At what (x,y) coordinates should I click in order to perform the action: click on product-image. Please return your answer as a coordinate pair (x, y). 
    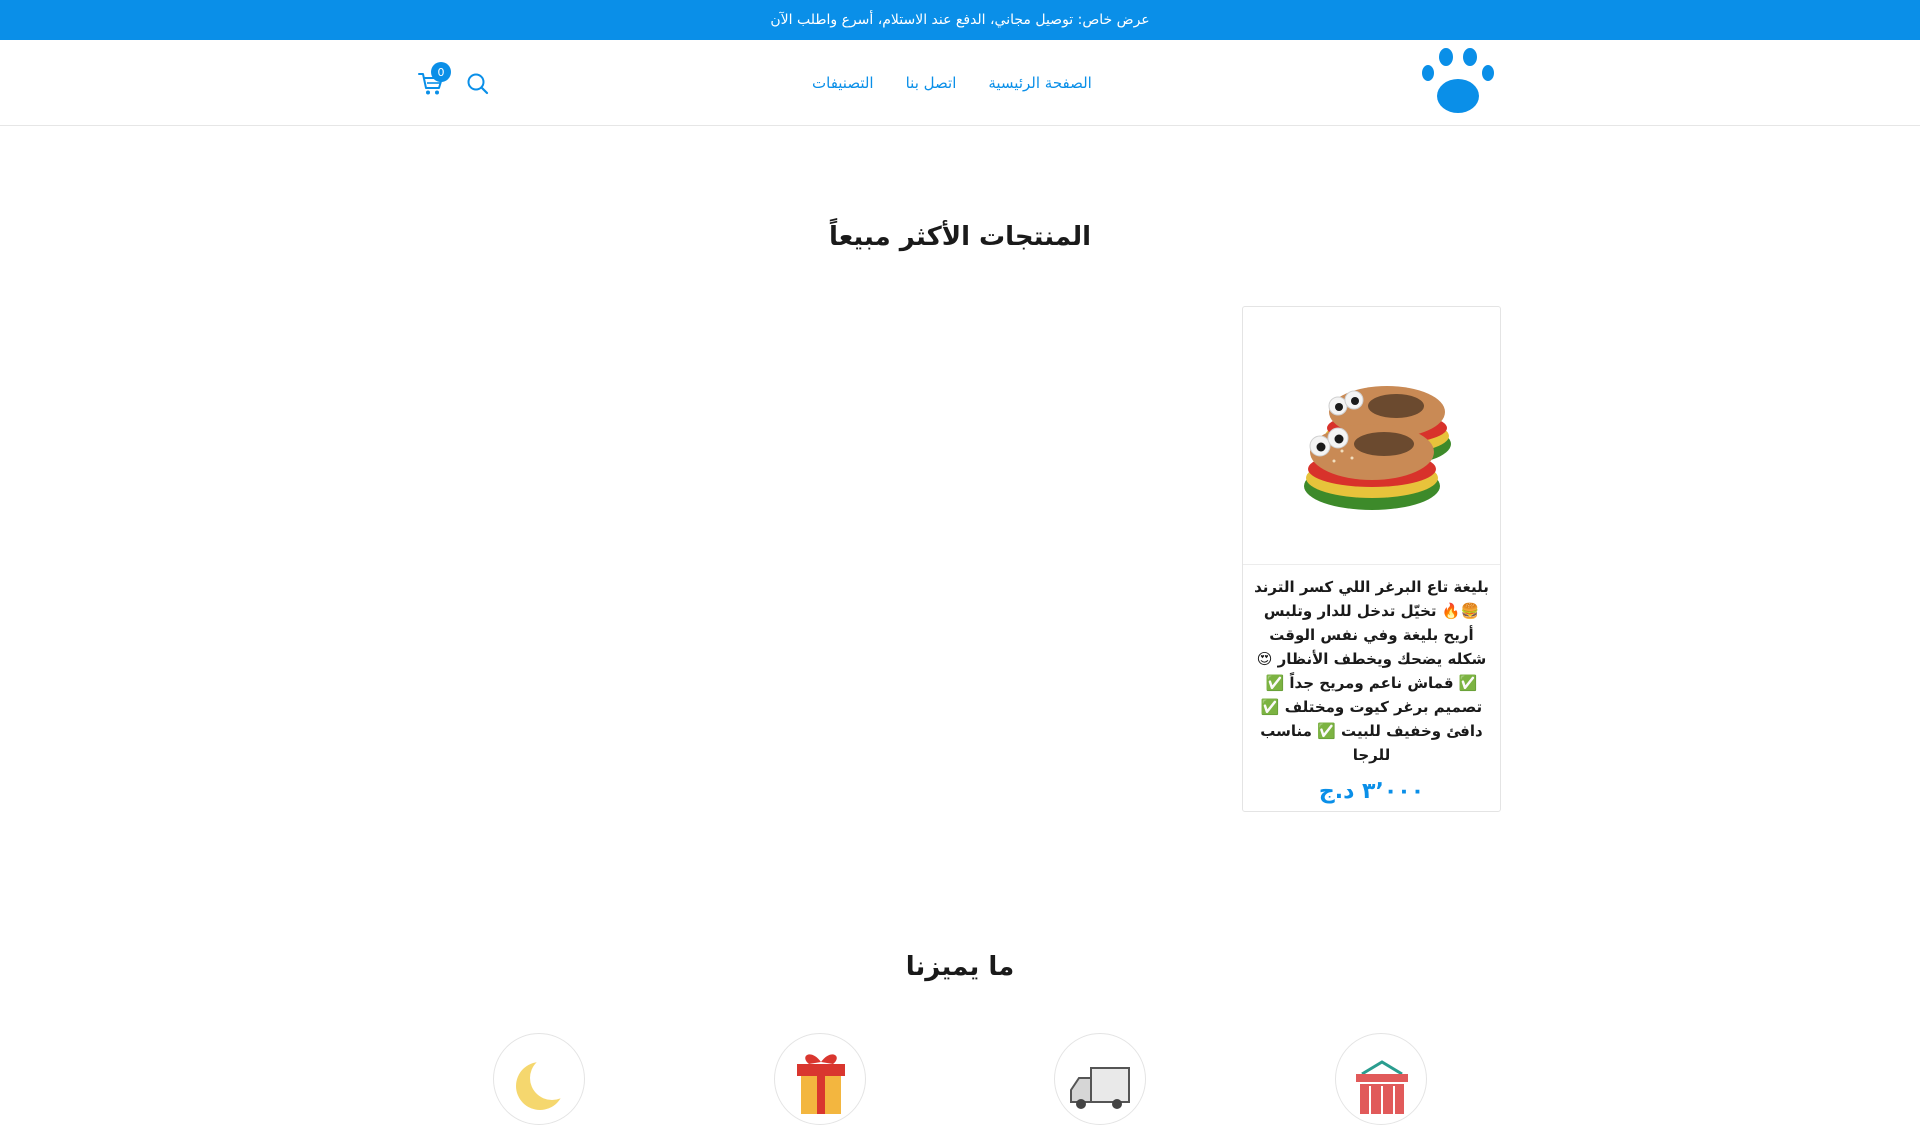
    Looking at the image, I should click on (1371, 436).